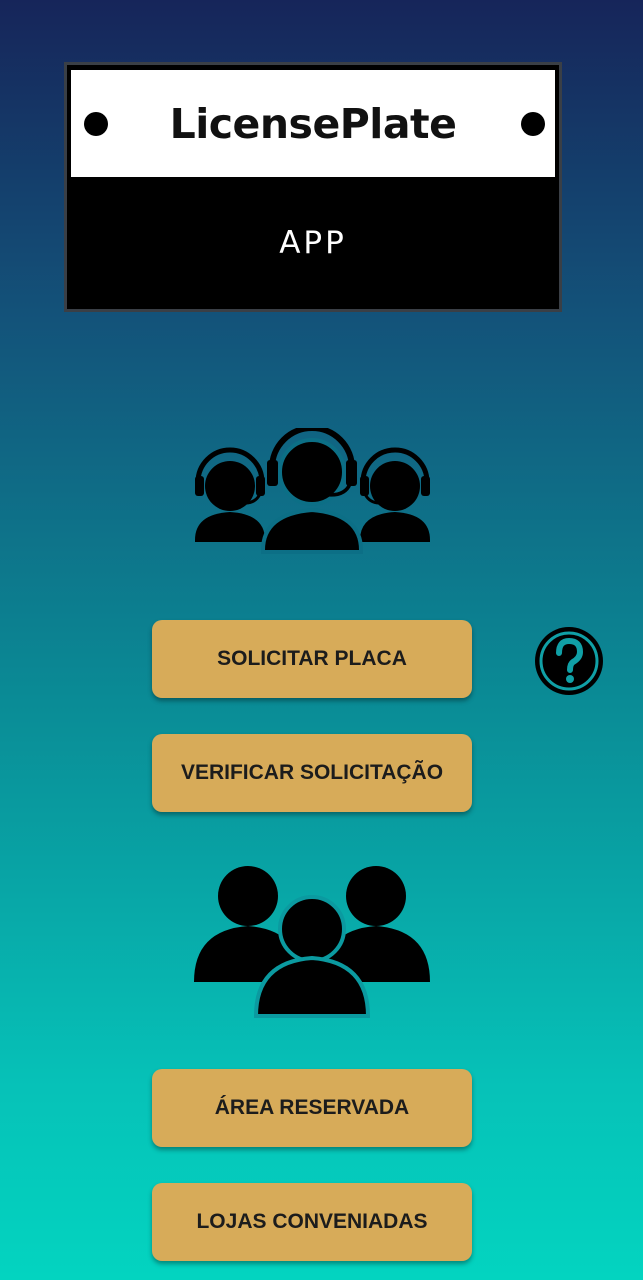 The image size is (643, 1280). Describe the element at coordinates (312, 1222) in the screenshot. I see `lojas-conveniadas-button: LOJAS CONVENIADAS` at that location.